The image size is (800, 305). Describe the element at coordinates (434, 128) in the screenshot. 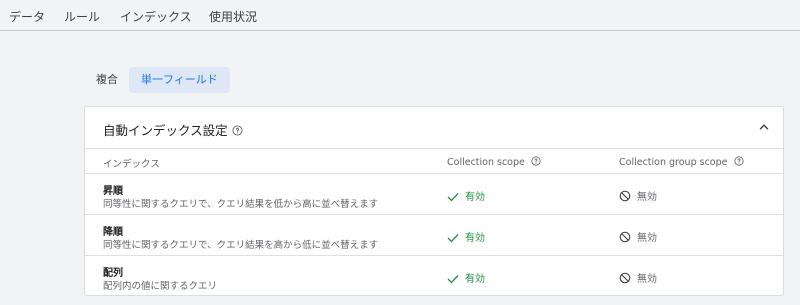

I see `card-header: 自動インデックス設定` at that location.